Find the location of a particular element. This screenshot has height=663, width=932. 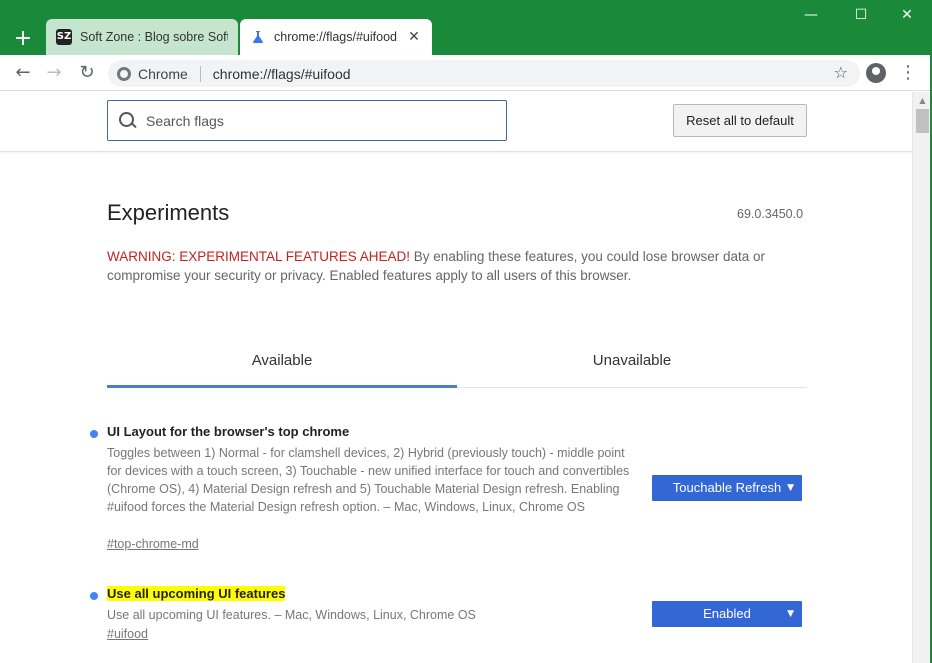

tab-bar: Available Unavailable is located at coordinates (457, 365).